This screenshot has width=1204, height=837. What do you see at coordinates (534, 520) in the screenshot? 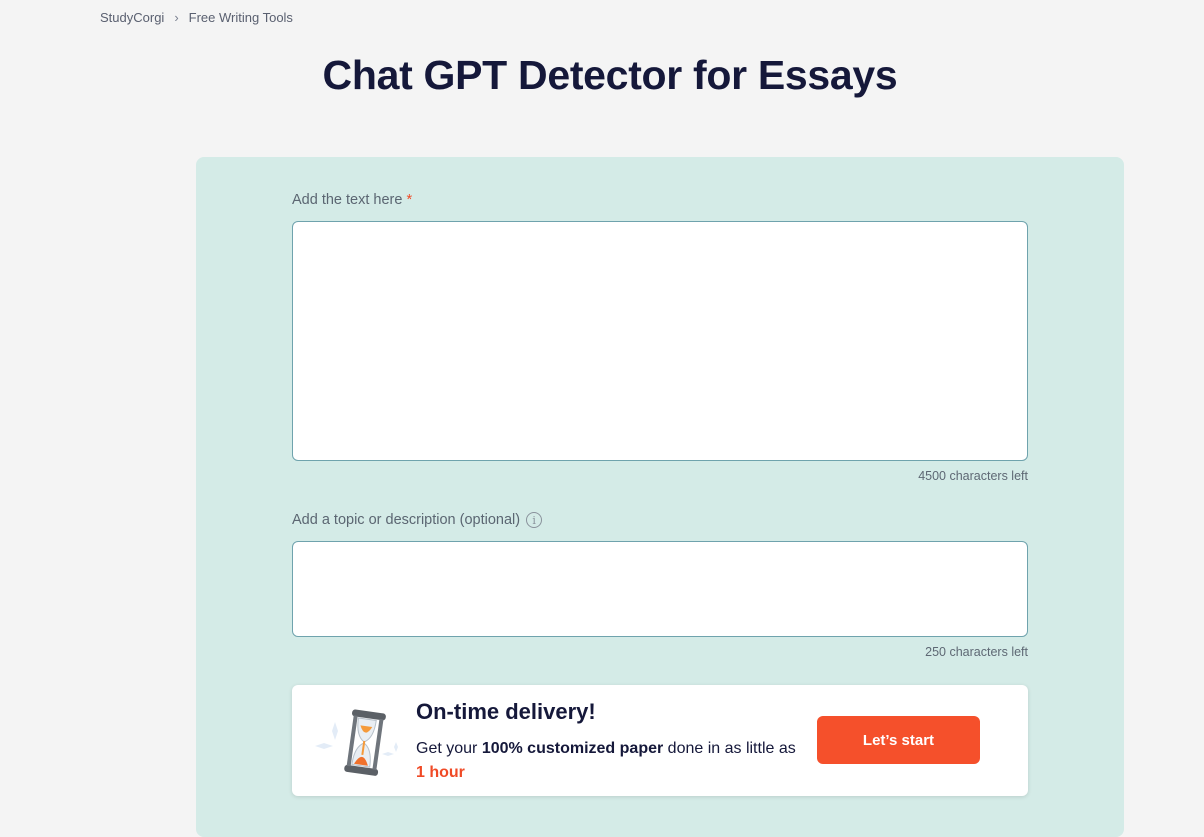
I see `info-icon: i` at bounding box center [534, 520].